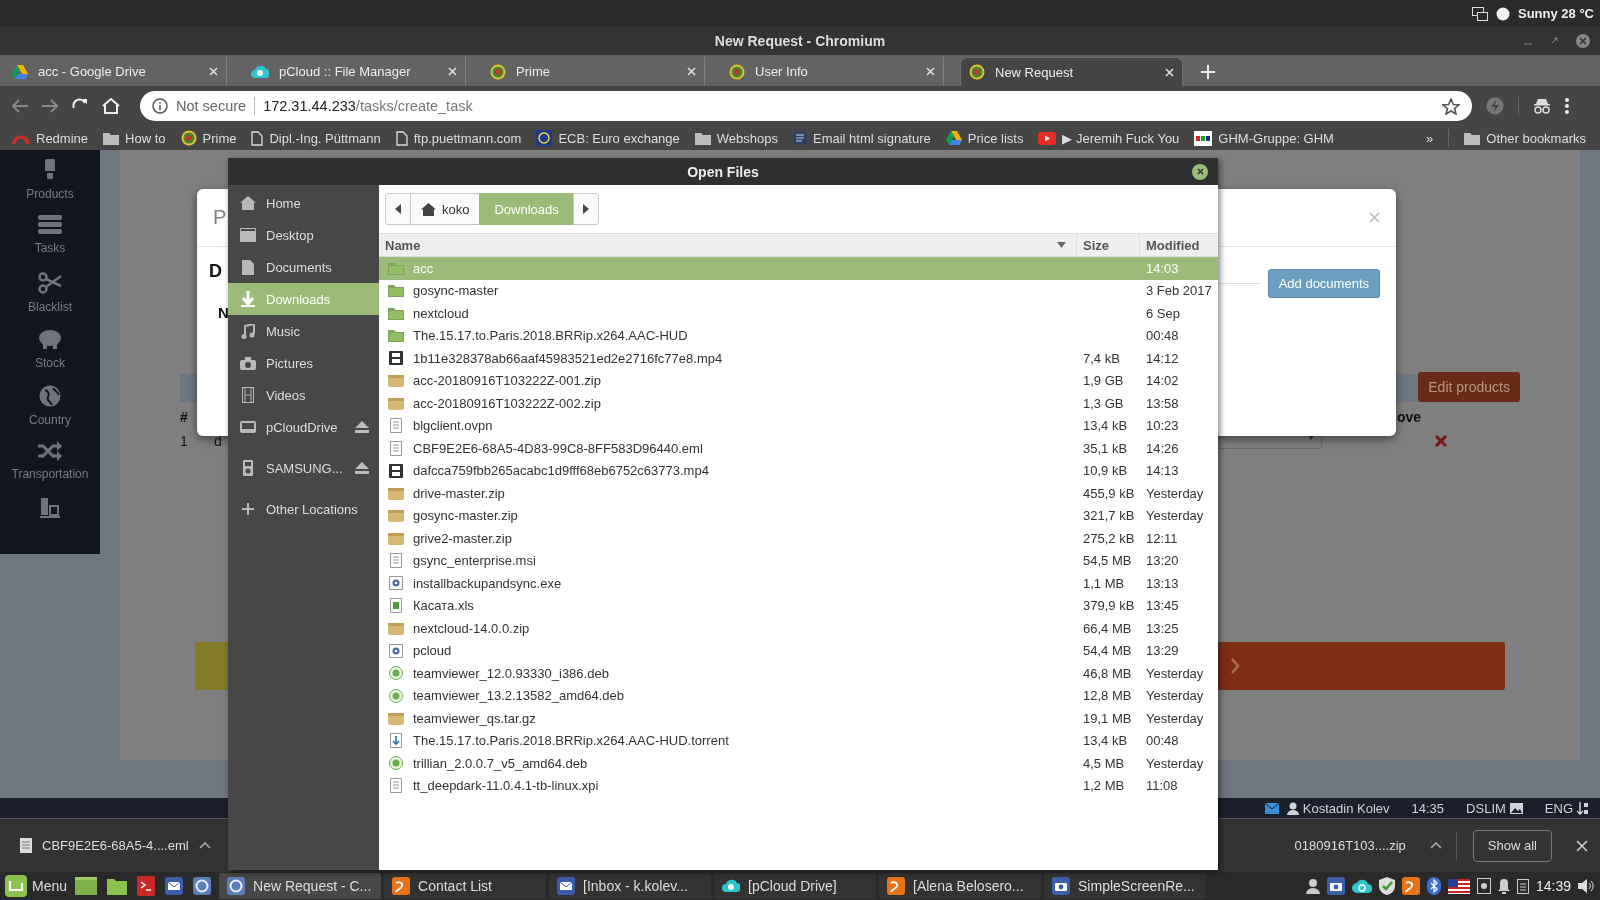 This screenshot has width=1600, height=900. I want to click on file-modified: 14:26, so click(1162, 448).